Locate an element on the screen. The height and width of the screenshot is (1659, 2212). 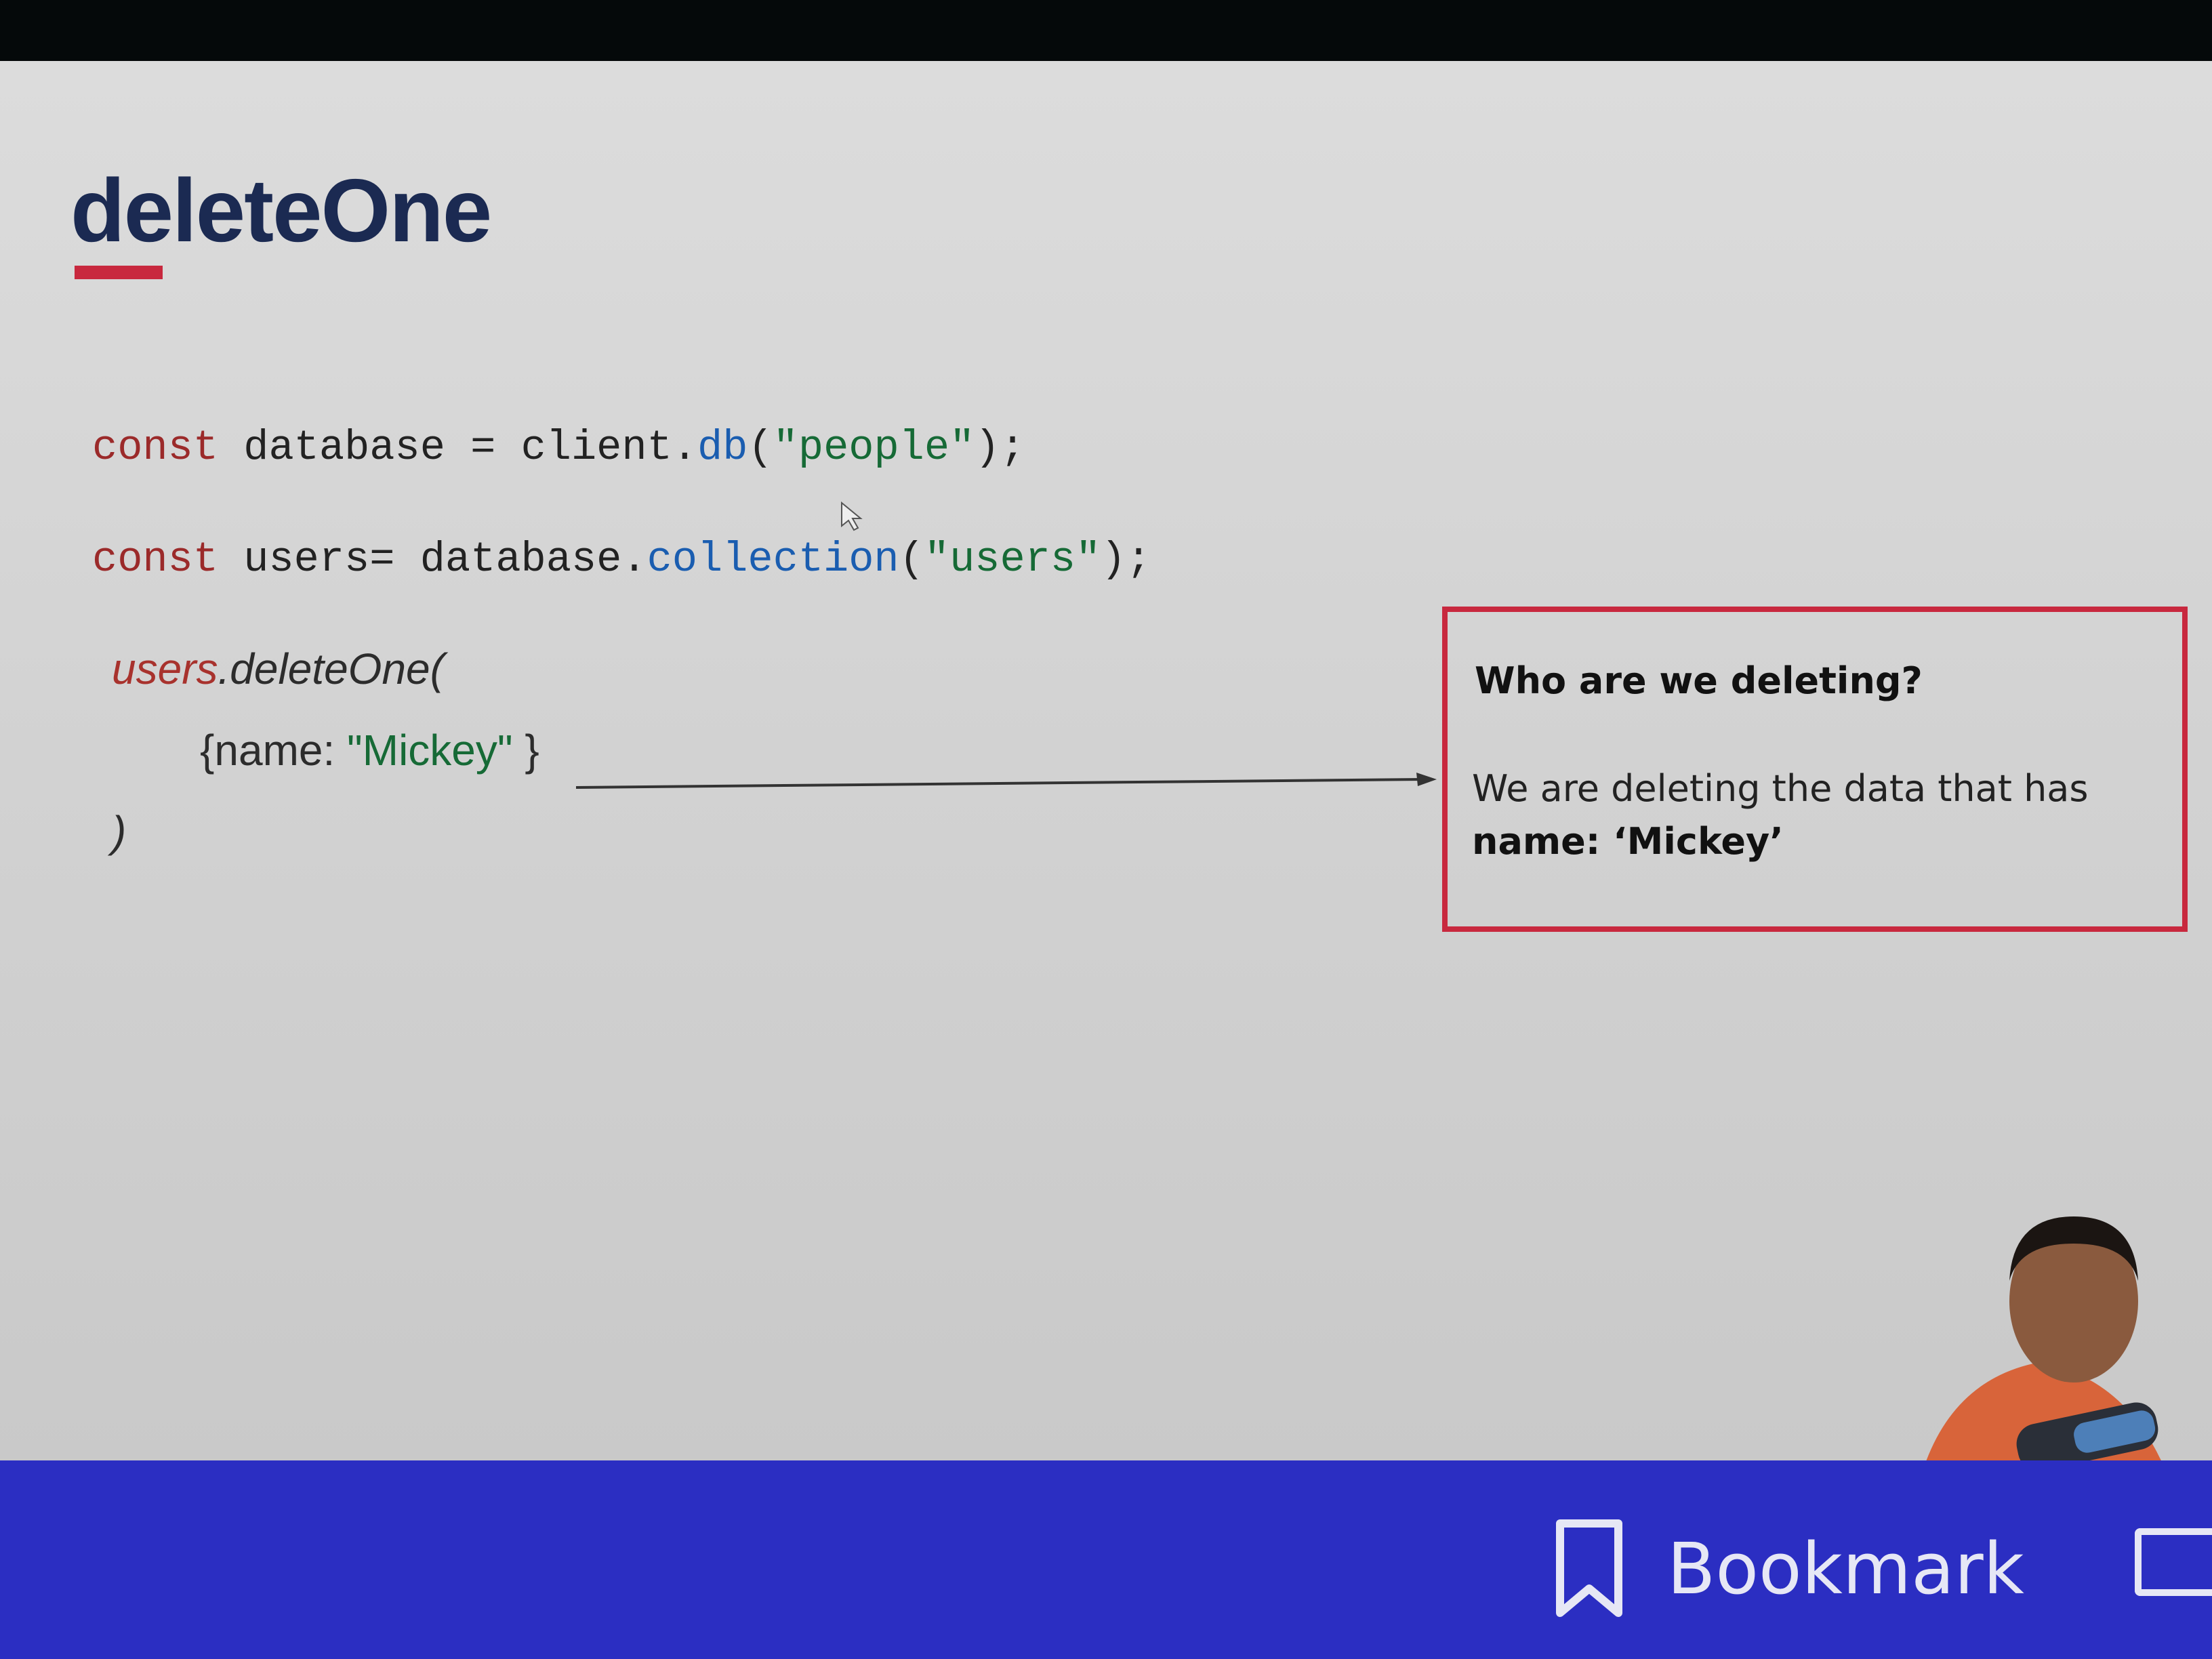
presenter-webcam is located at coordinates (2043, 1338).